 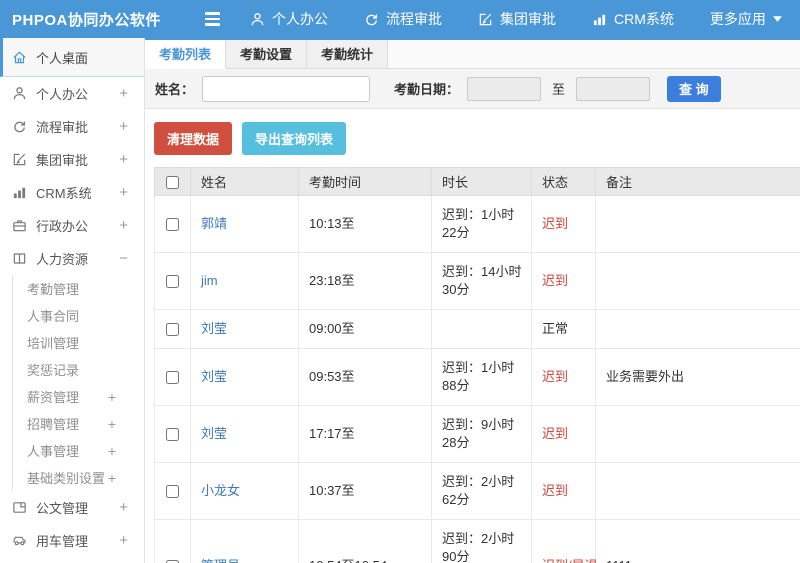 I want to click on tab-attendance-settings: 考勤设置, so click(x=267, y=54).